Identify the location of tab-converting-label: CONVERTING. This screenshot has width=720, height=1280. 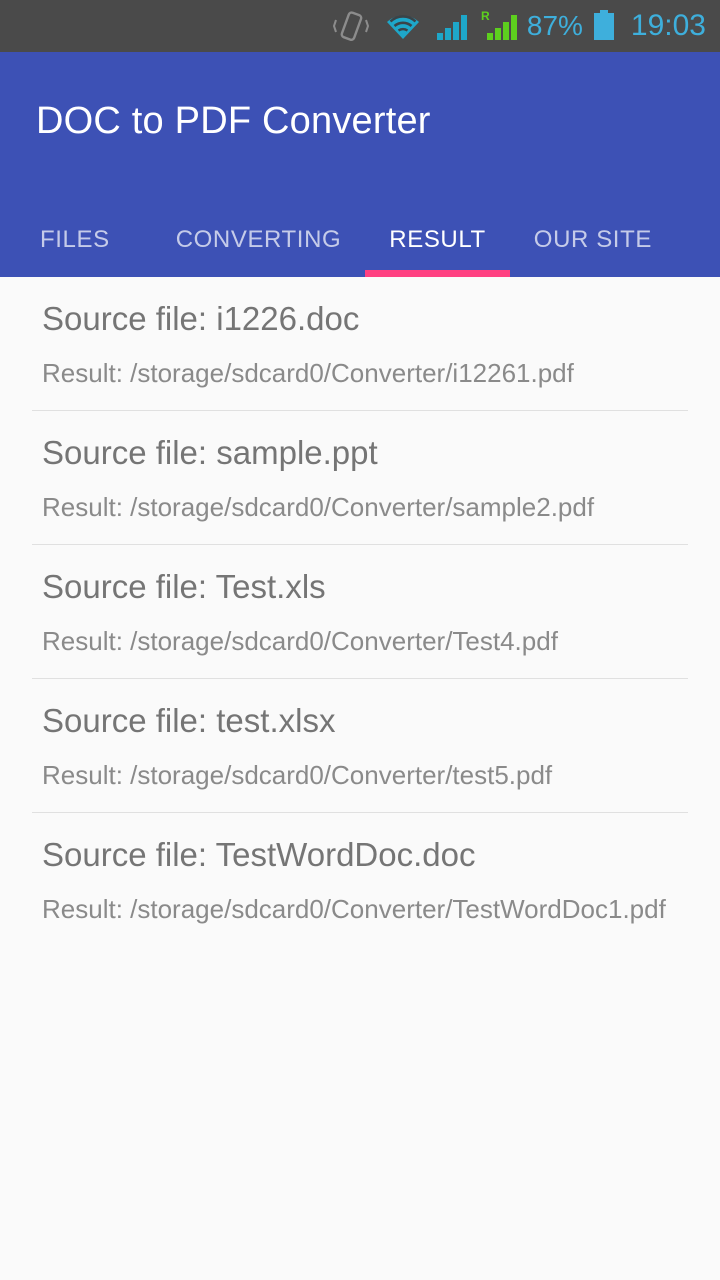
(258, 239).